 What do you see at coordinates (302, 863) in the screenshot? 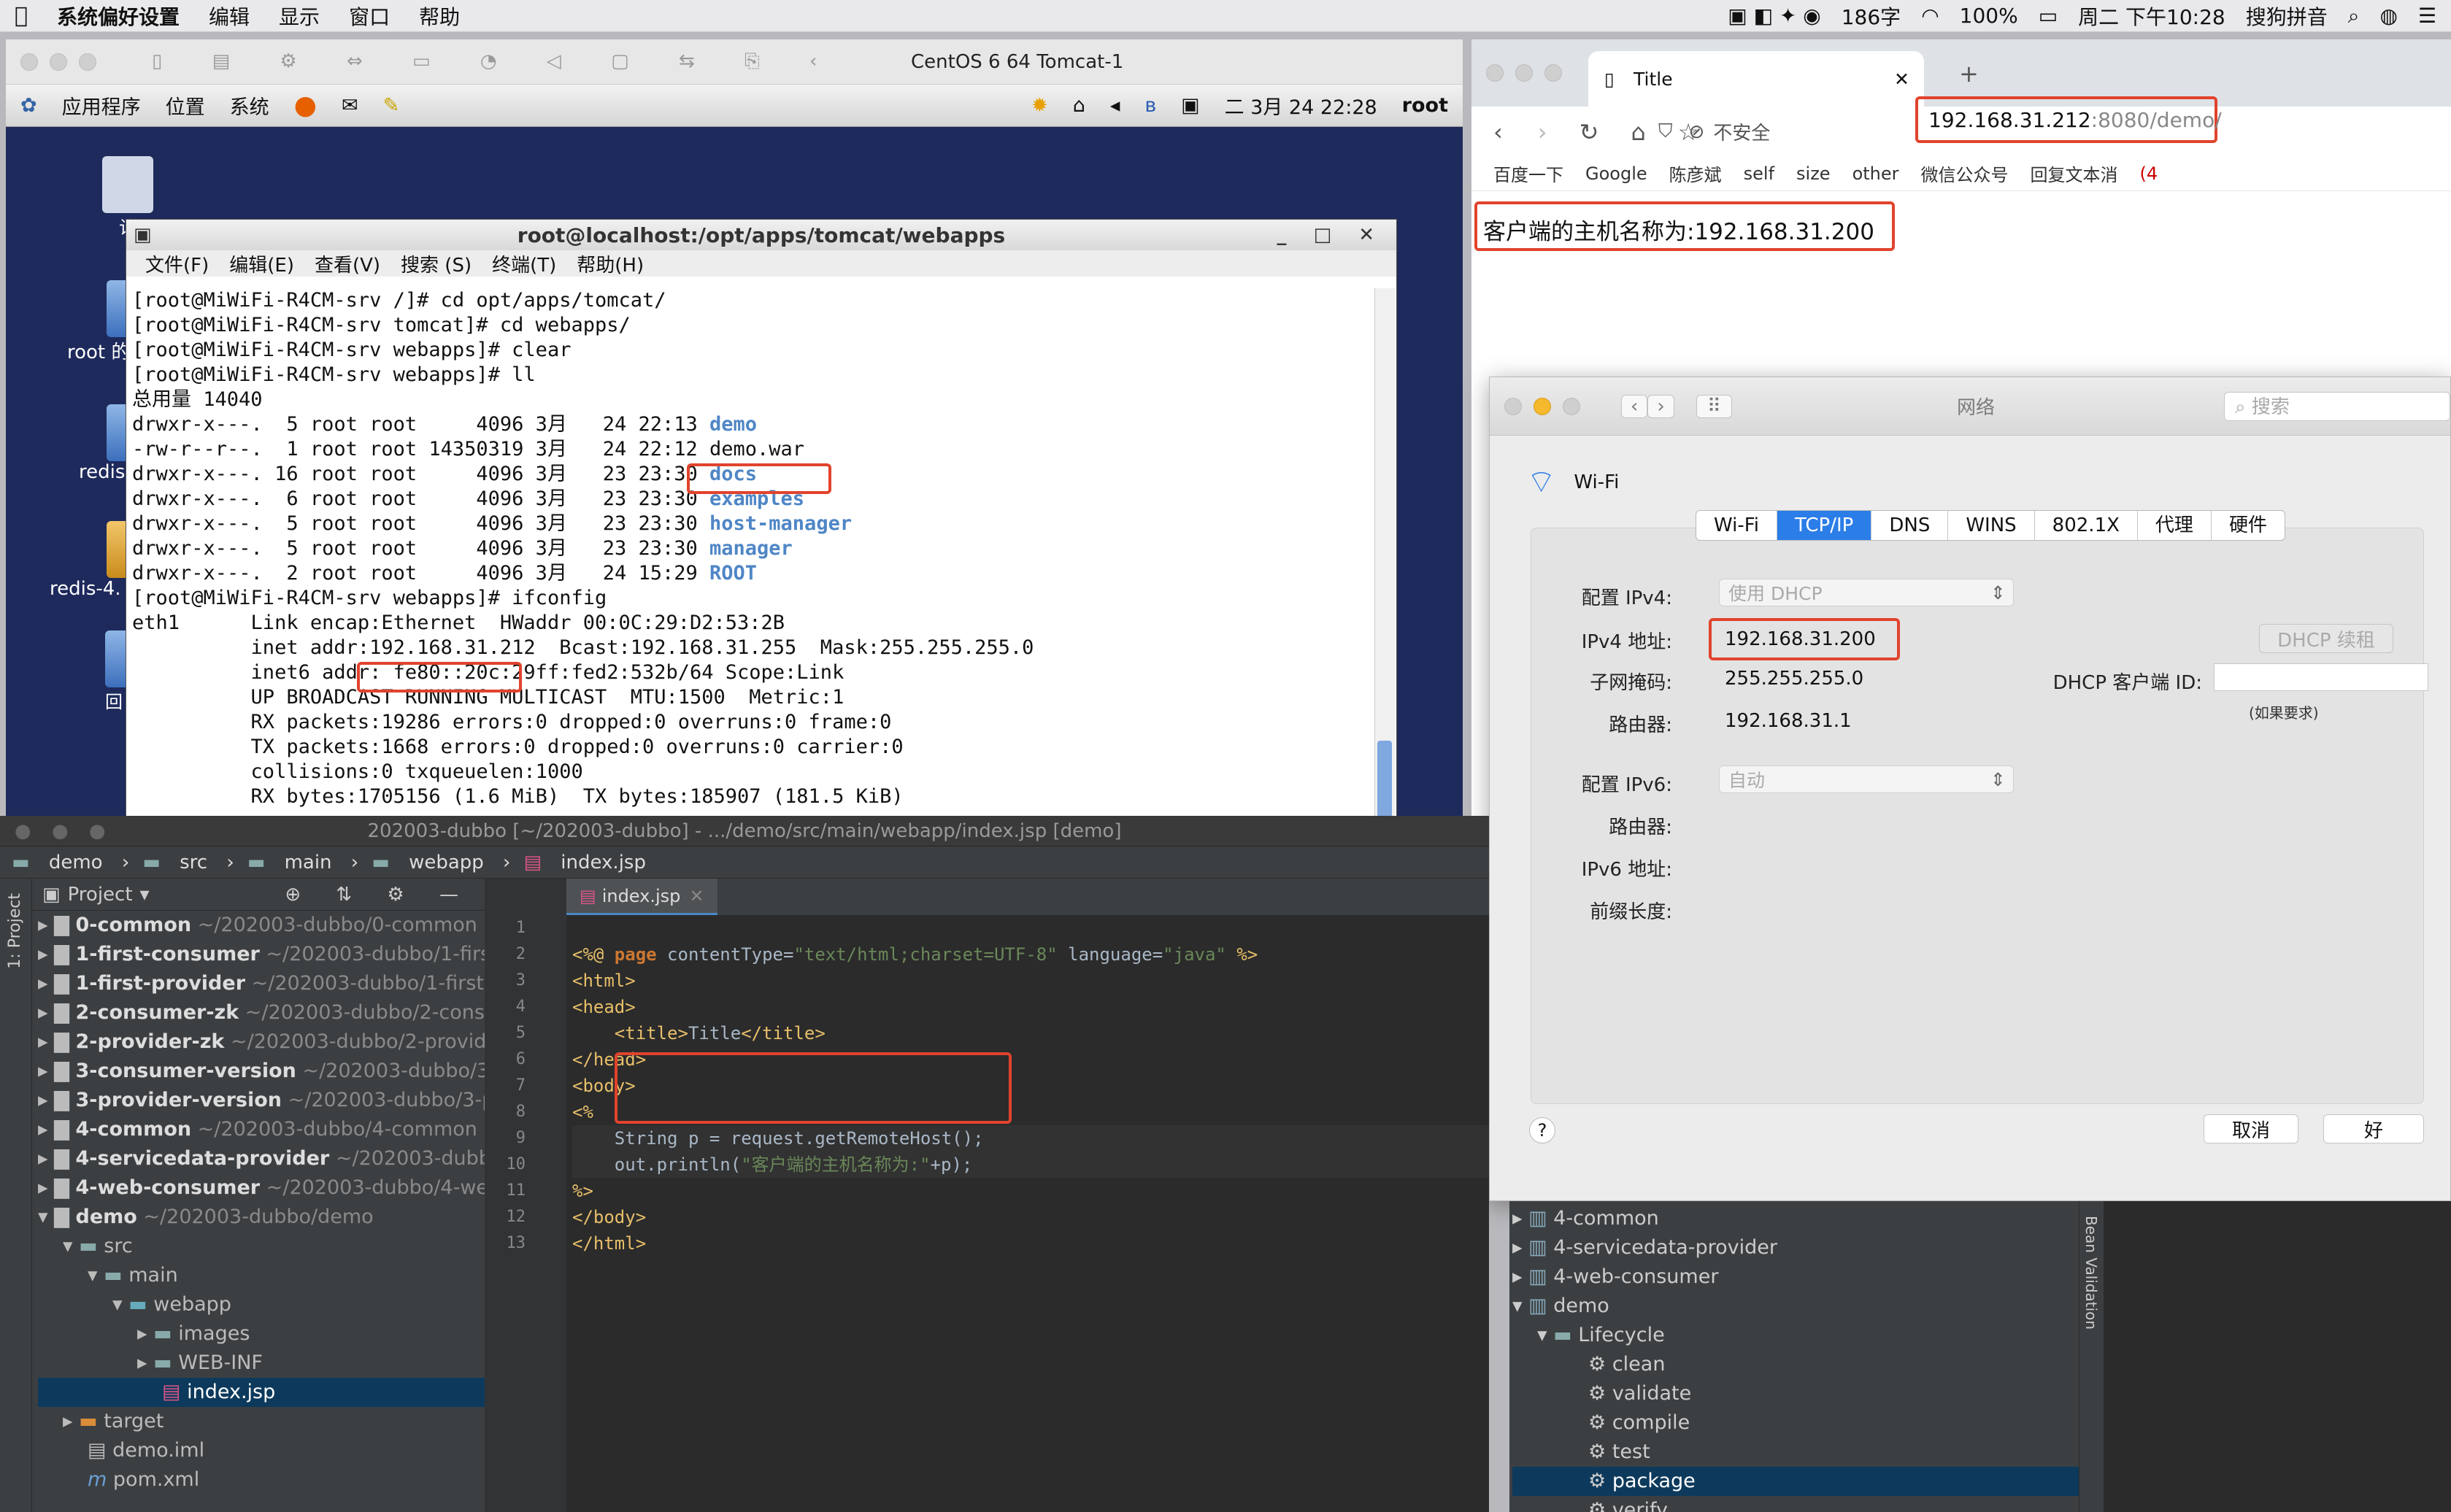
I see `crumb-main: ▬ main ›` at bounding box center [302, 863].